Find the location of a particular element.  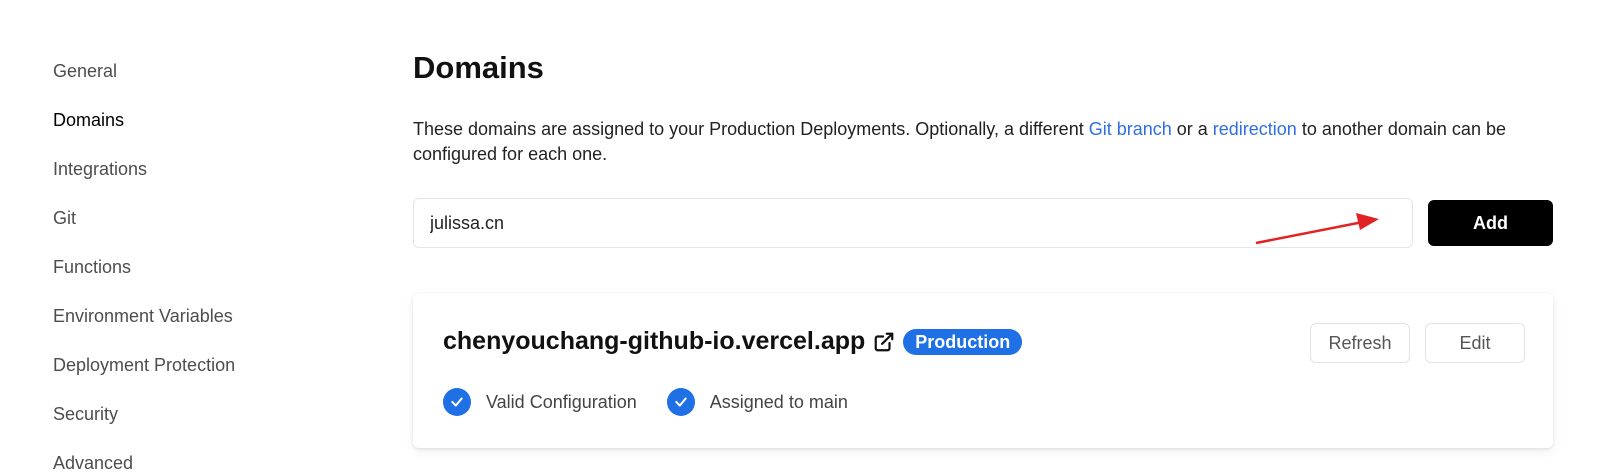

add-domain-button: Add is located at coordinates (1490, 223).